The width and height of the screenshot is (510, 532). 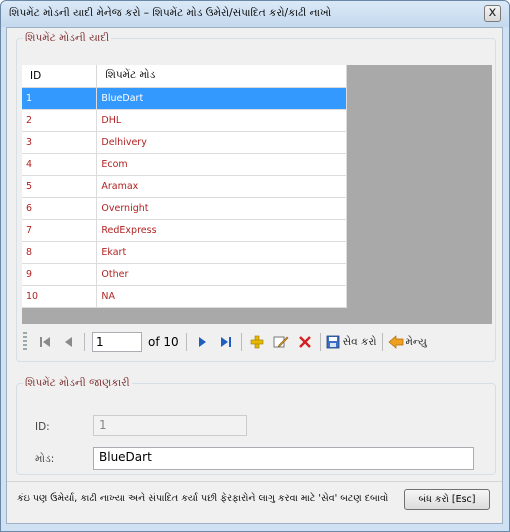 I want to click on move-first-icon, so click(x=45, y=342).